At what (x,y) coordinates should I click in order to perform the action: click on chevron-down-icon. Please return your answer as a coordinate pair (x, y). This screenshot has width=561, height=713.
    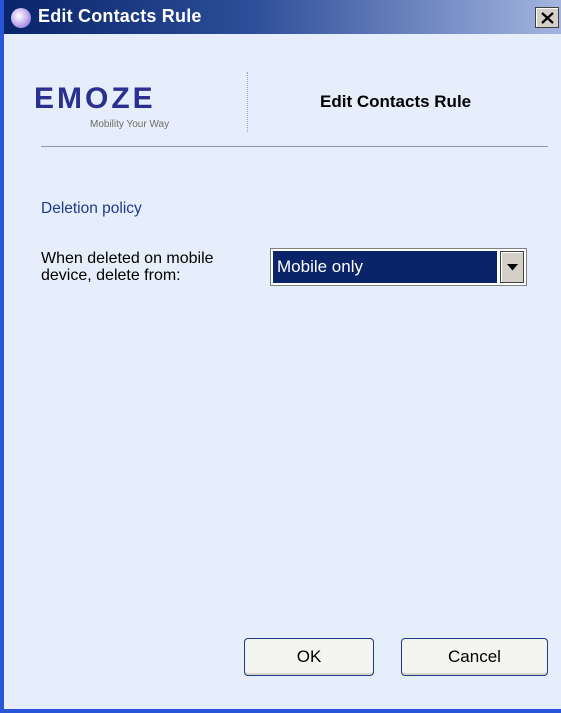
    Looking at the image, I should click on (512, 267).